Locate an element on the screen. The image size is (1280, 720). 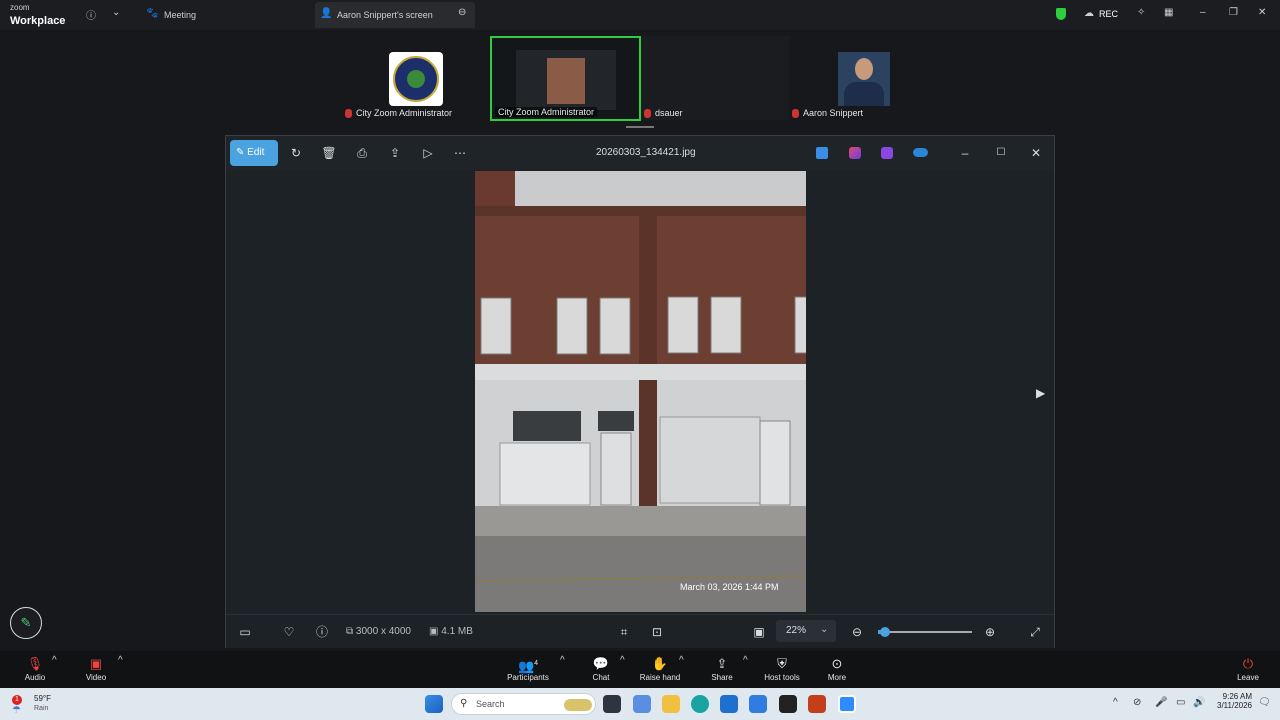
onedrive-icon is located at coordinates (920, 152).